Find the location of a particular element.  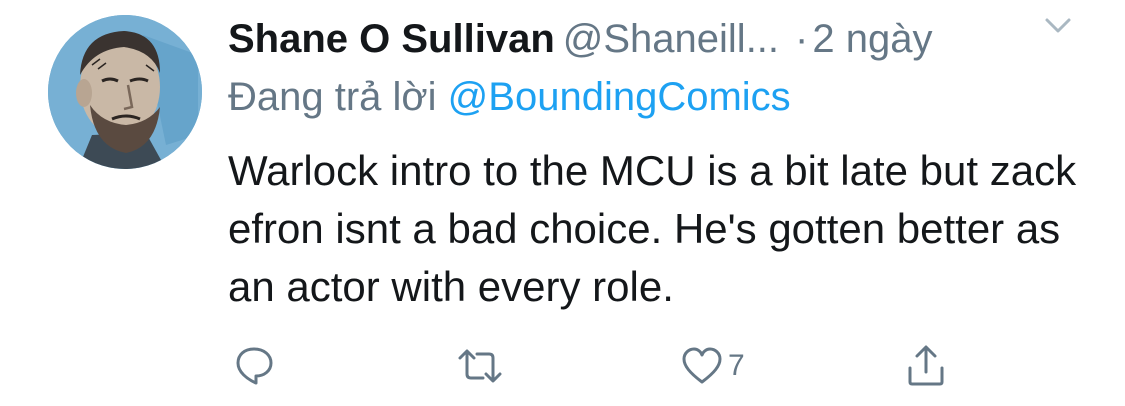

share-button is located at coordinates (926, 366).